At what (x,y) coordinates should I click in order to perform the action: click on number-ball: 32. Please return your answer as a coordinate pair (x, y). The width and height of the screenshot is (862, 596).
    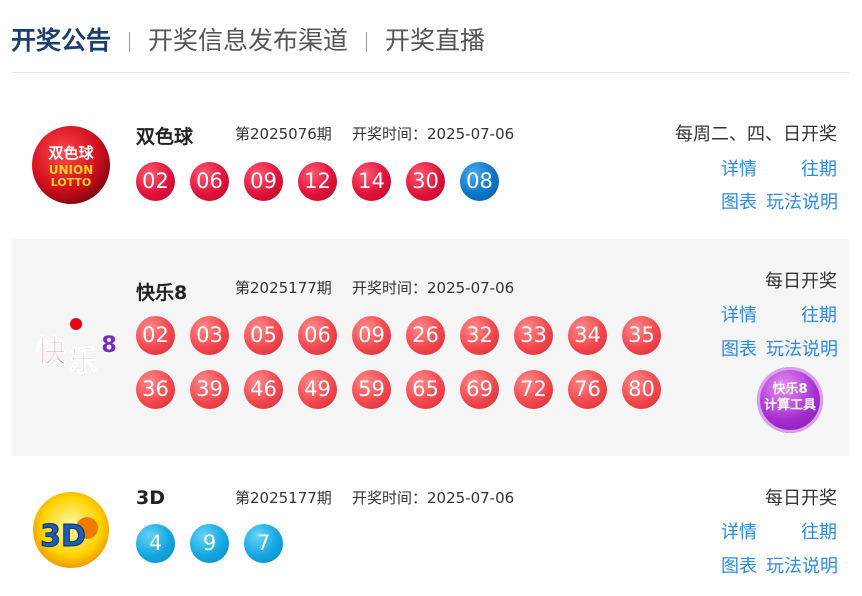
    Looking at the image, I should click on (479, 335).